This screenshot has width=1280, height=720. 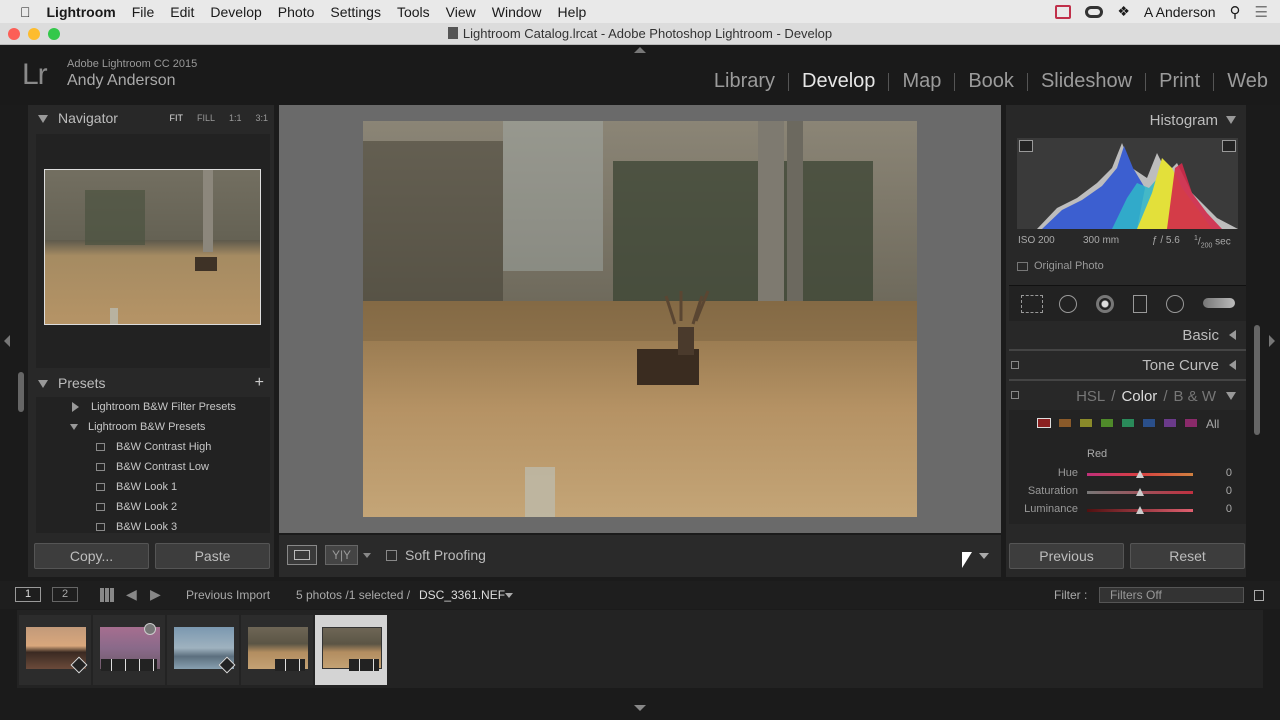 What do you see at coordinates (921, 81) in the screenshot?
I see `module-map: Map` at bounding box center [921, 81].